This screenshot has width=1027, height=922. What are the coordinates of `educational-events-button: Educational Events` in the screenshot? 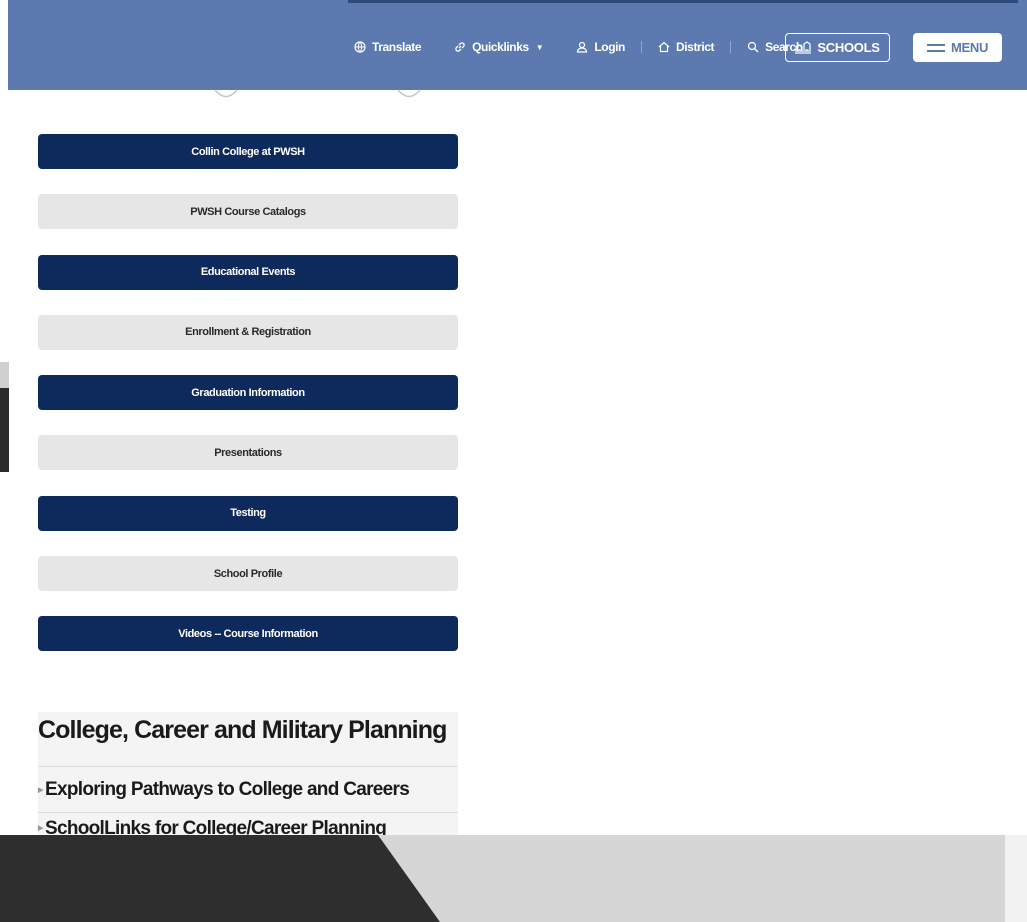 It's located at (248, 272).